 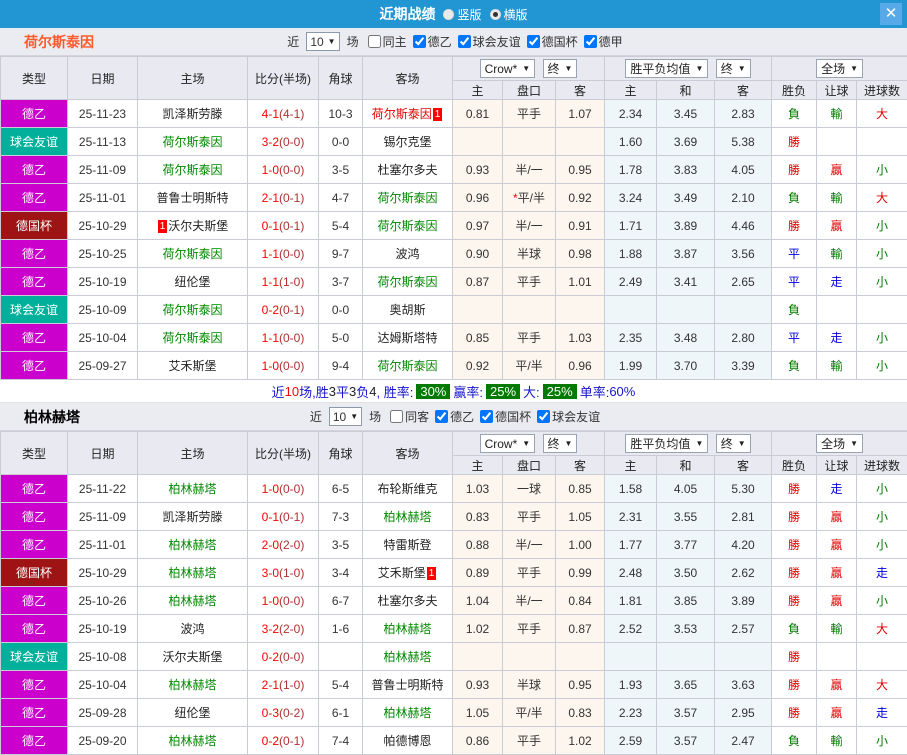 What do you see at coordinates (341, 573) in the screenshot?
I see `corner-cell: 3-4` at bounding box center [341, 573].